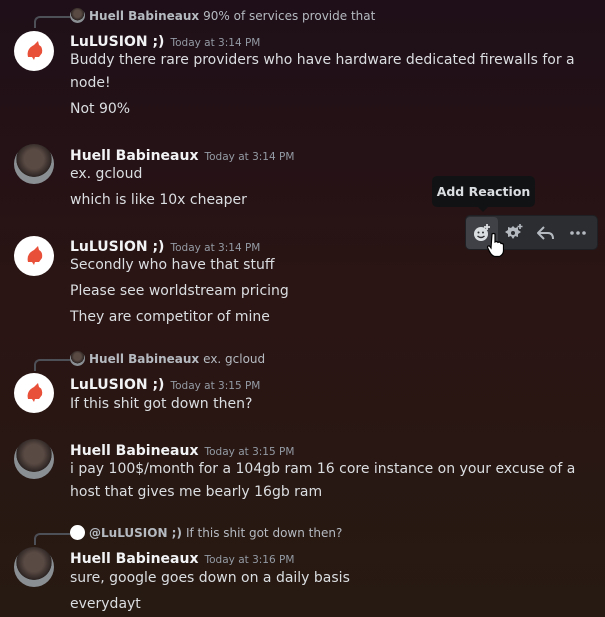 This screenshot has width=605, height=617. Describe the element at coordinates (514, 231) in the screenshot. I see `super-reaction-icon` at that location.